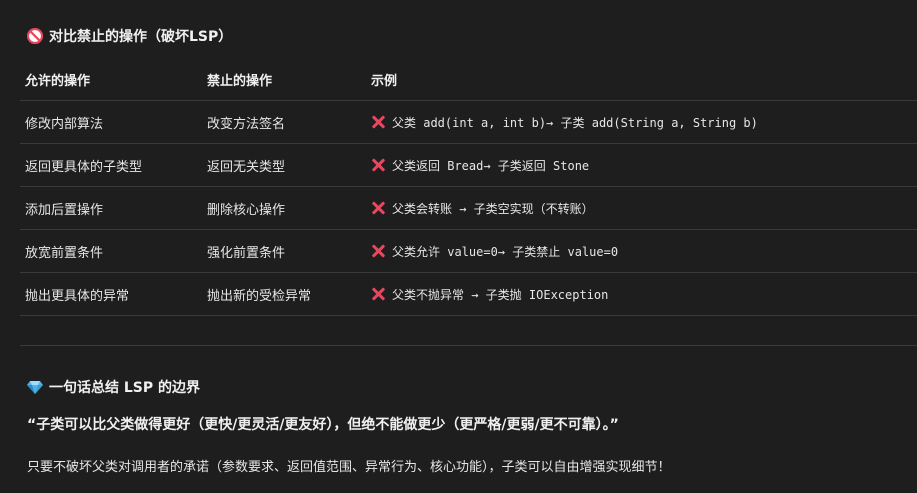  What do you see at coordinates (491, 165) in the screenshot?
I see `example-text: 父类返回 Bread→ 子类返回 Stone` at bounding box center [491, 165].